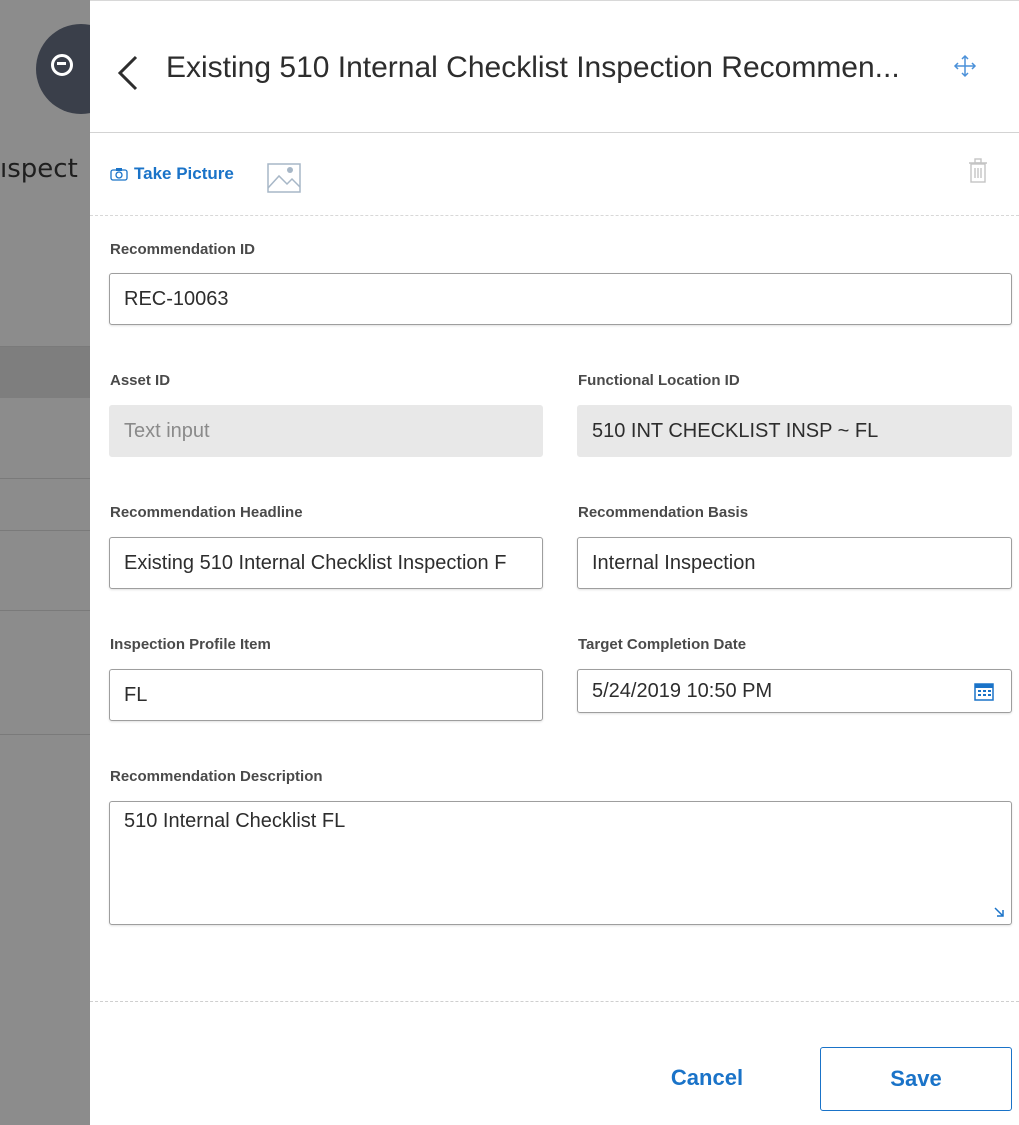  Describe the element at coordinates (554, 1001) in the screenshot. I see `footer-divider` at that location.